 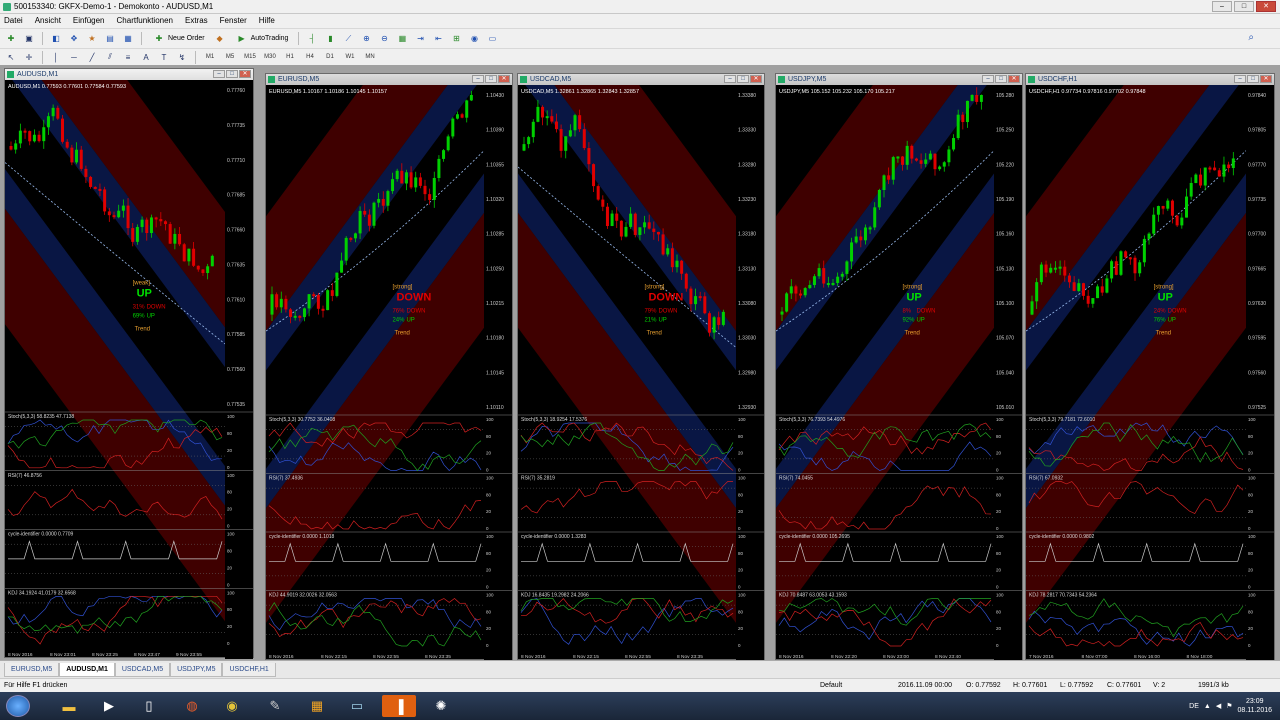 What do you see at coordinates (230, 57) in the screenshot?
I see `timeframe-m5: M5` at bounding box center [230, 57].